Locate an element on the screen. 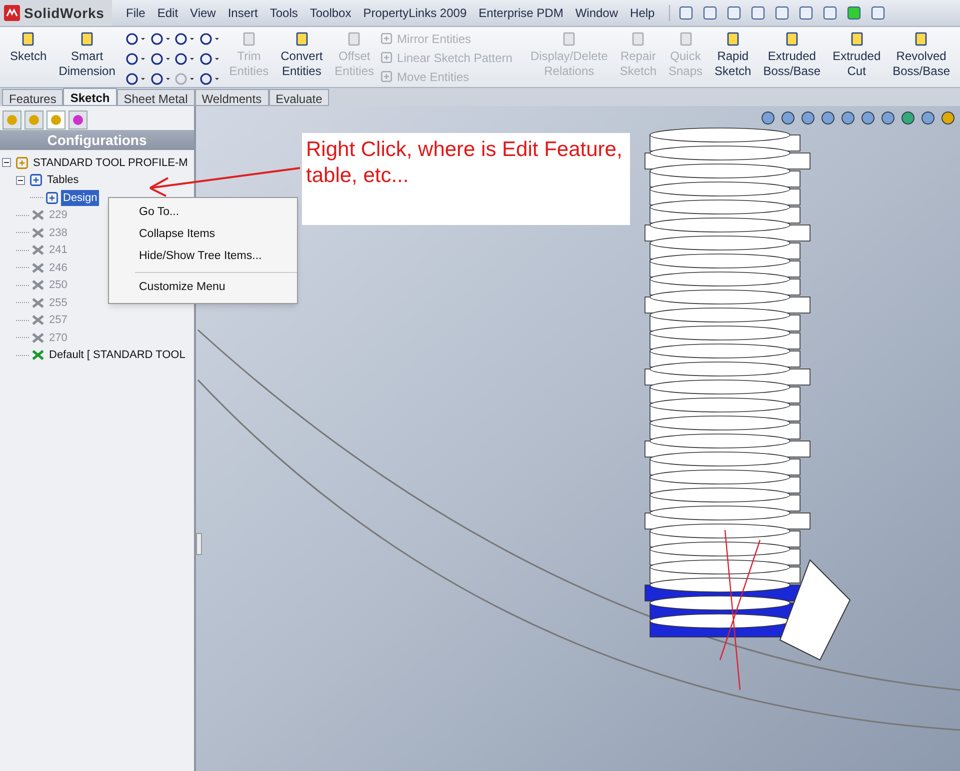 This screenshot has width=960, height=771. panel-title: Configurations is located at coordinates (97, 140).